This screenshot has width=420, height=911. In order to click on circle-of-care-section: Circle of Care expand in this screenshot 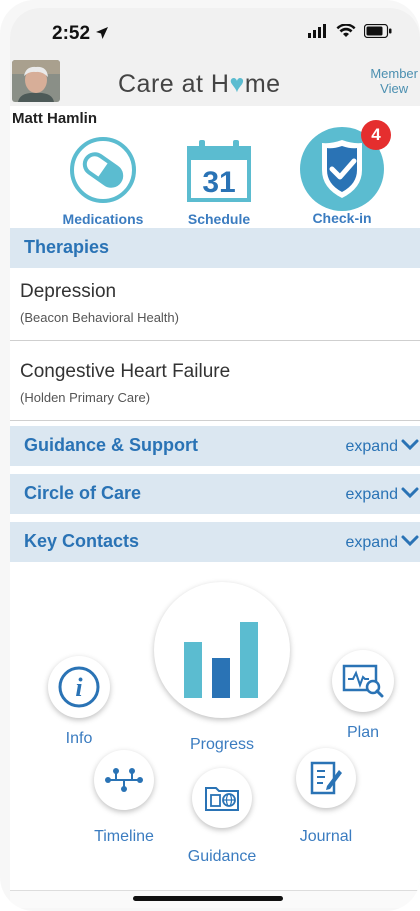, I will do `click(215, 494)`.